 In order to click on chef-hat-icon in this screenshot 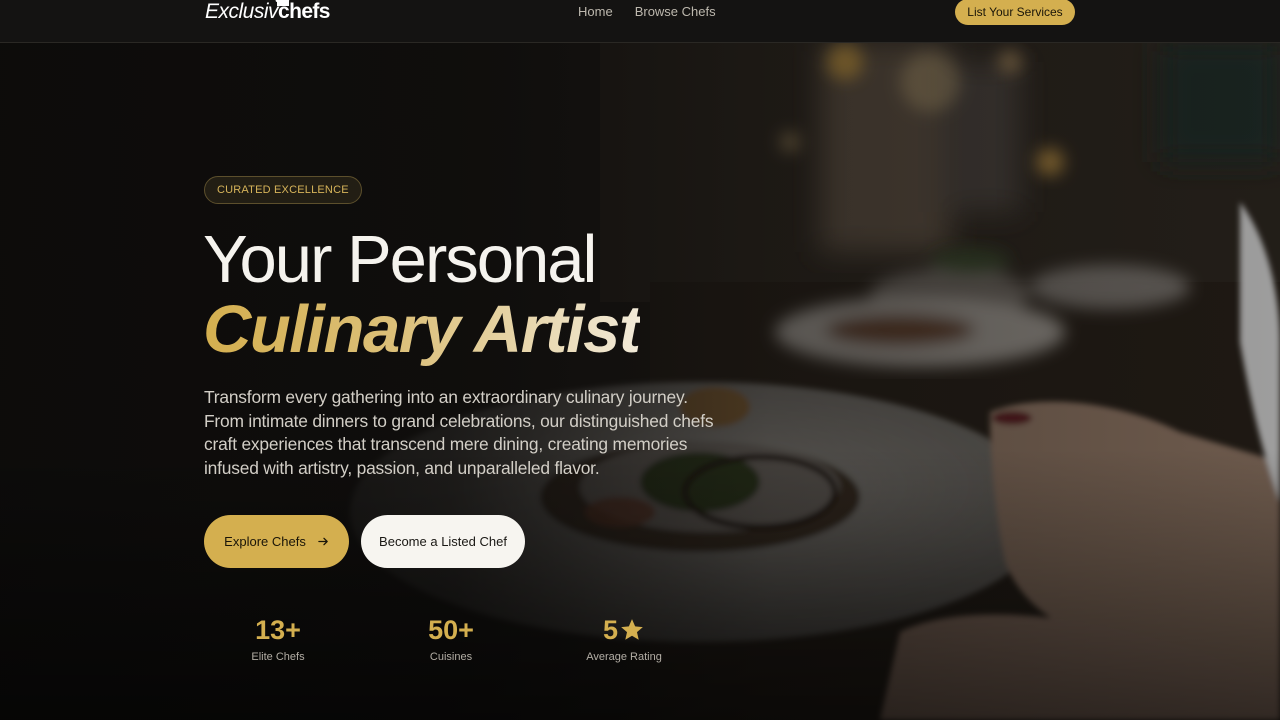, I will do `click(282, 3)`.